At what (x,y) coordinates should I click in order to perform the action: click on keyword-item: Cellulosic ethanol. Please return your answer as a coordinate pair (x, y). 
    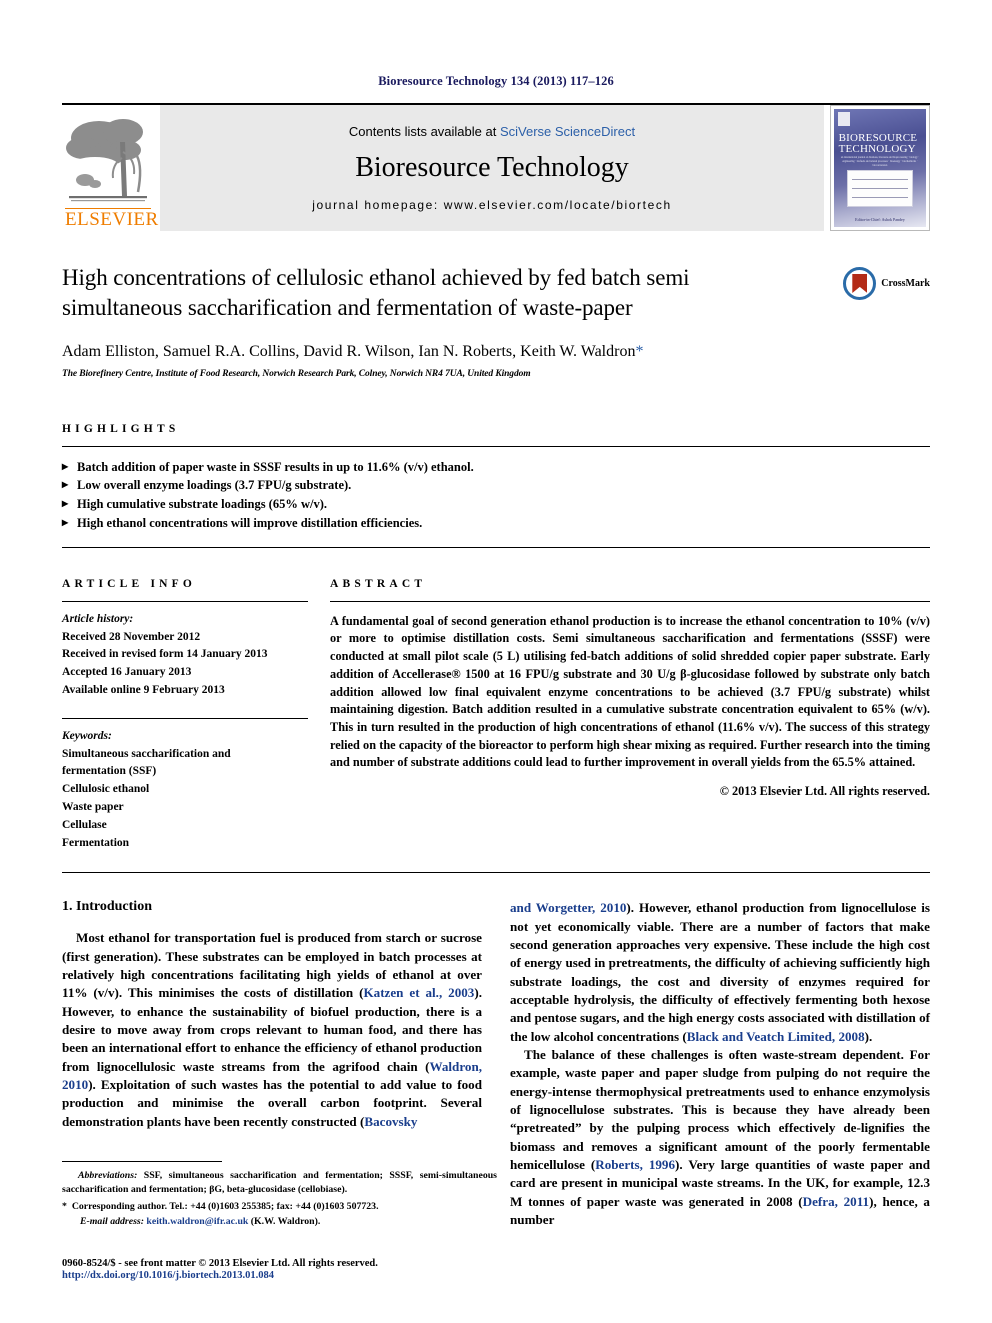
    Looking at the image, I should click on (106, 789).